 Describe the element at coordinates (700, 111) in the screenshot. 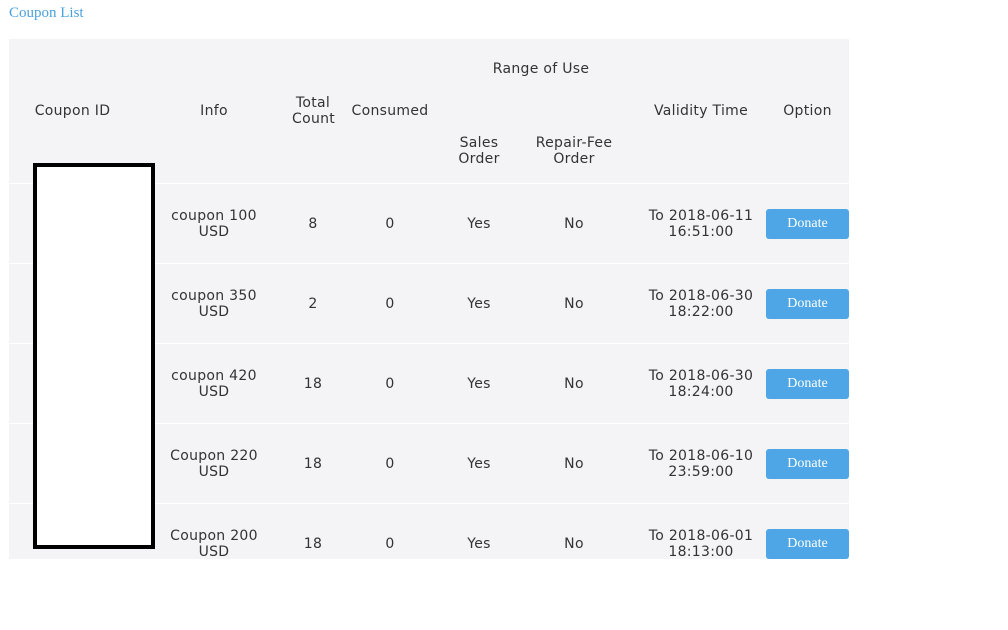

I see `header-validity-time: Validity Time` at that location.